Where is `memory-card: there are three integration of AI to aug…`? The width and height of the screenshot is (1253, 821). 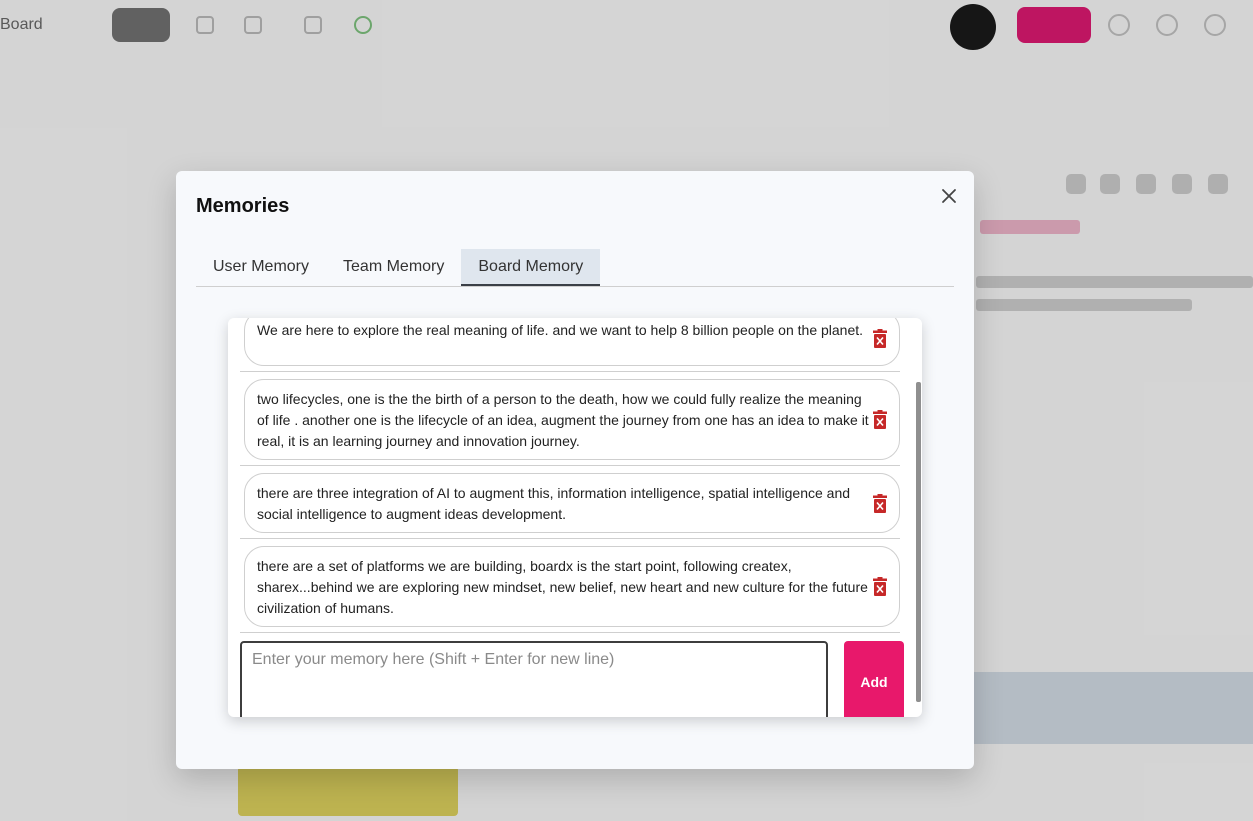 memory-card: there are three integration of AI to aug… is located at coordinates (572, 503).